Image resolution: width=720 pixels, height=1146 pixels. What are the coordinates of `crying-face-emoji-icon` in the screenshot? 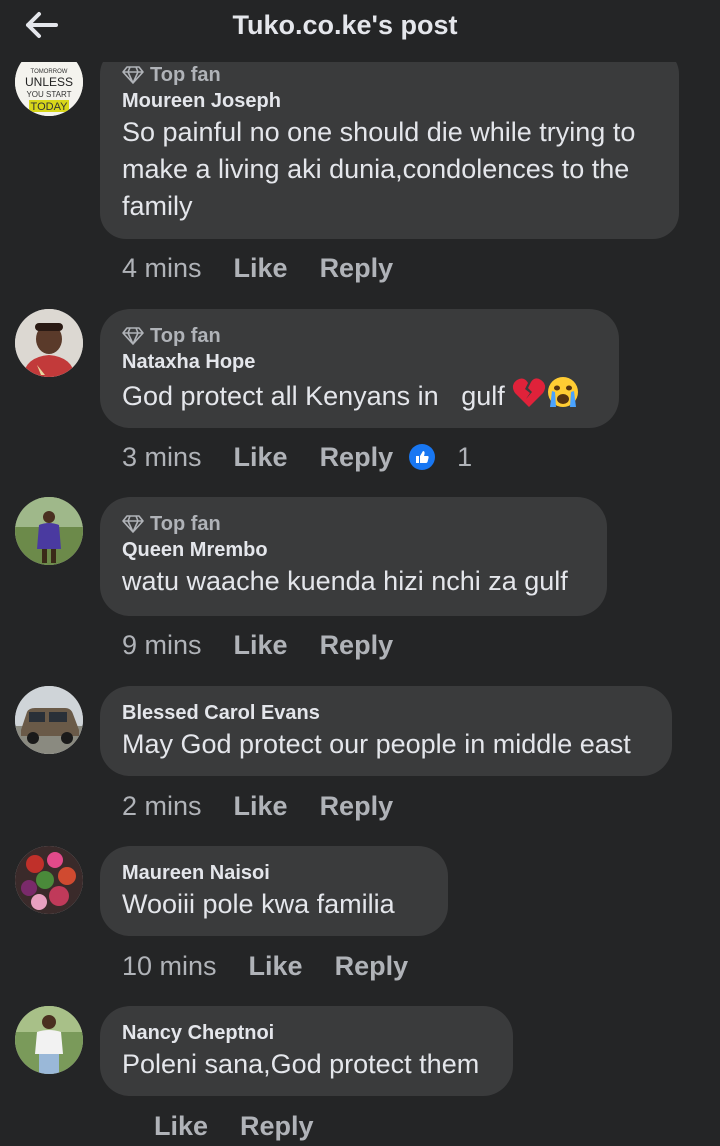 It's located at (563, 392).